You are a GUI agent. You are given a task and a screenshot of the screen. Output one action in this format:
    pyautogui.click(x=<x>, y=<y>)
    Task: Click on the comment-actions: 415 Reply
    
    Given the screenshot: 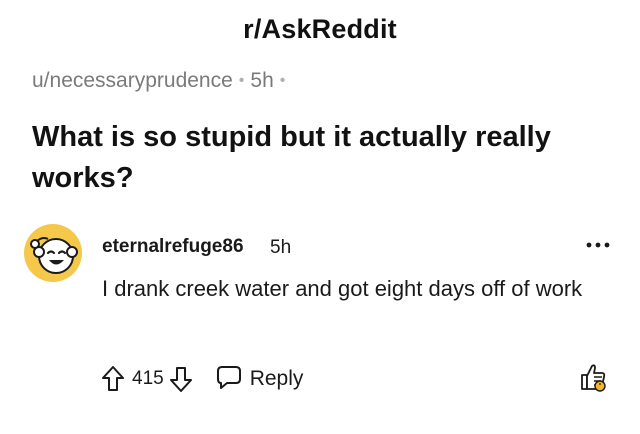 What is the action you would take?
    pyautogui.click(x=201, y=379)
    